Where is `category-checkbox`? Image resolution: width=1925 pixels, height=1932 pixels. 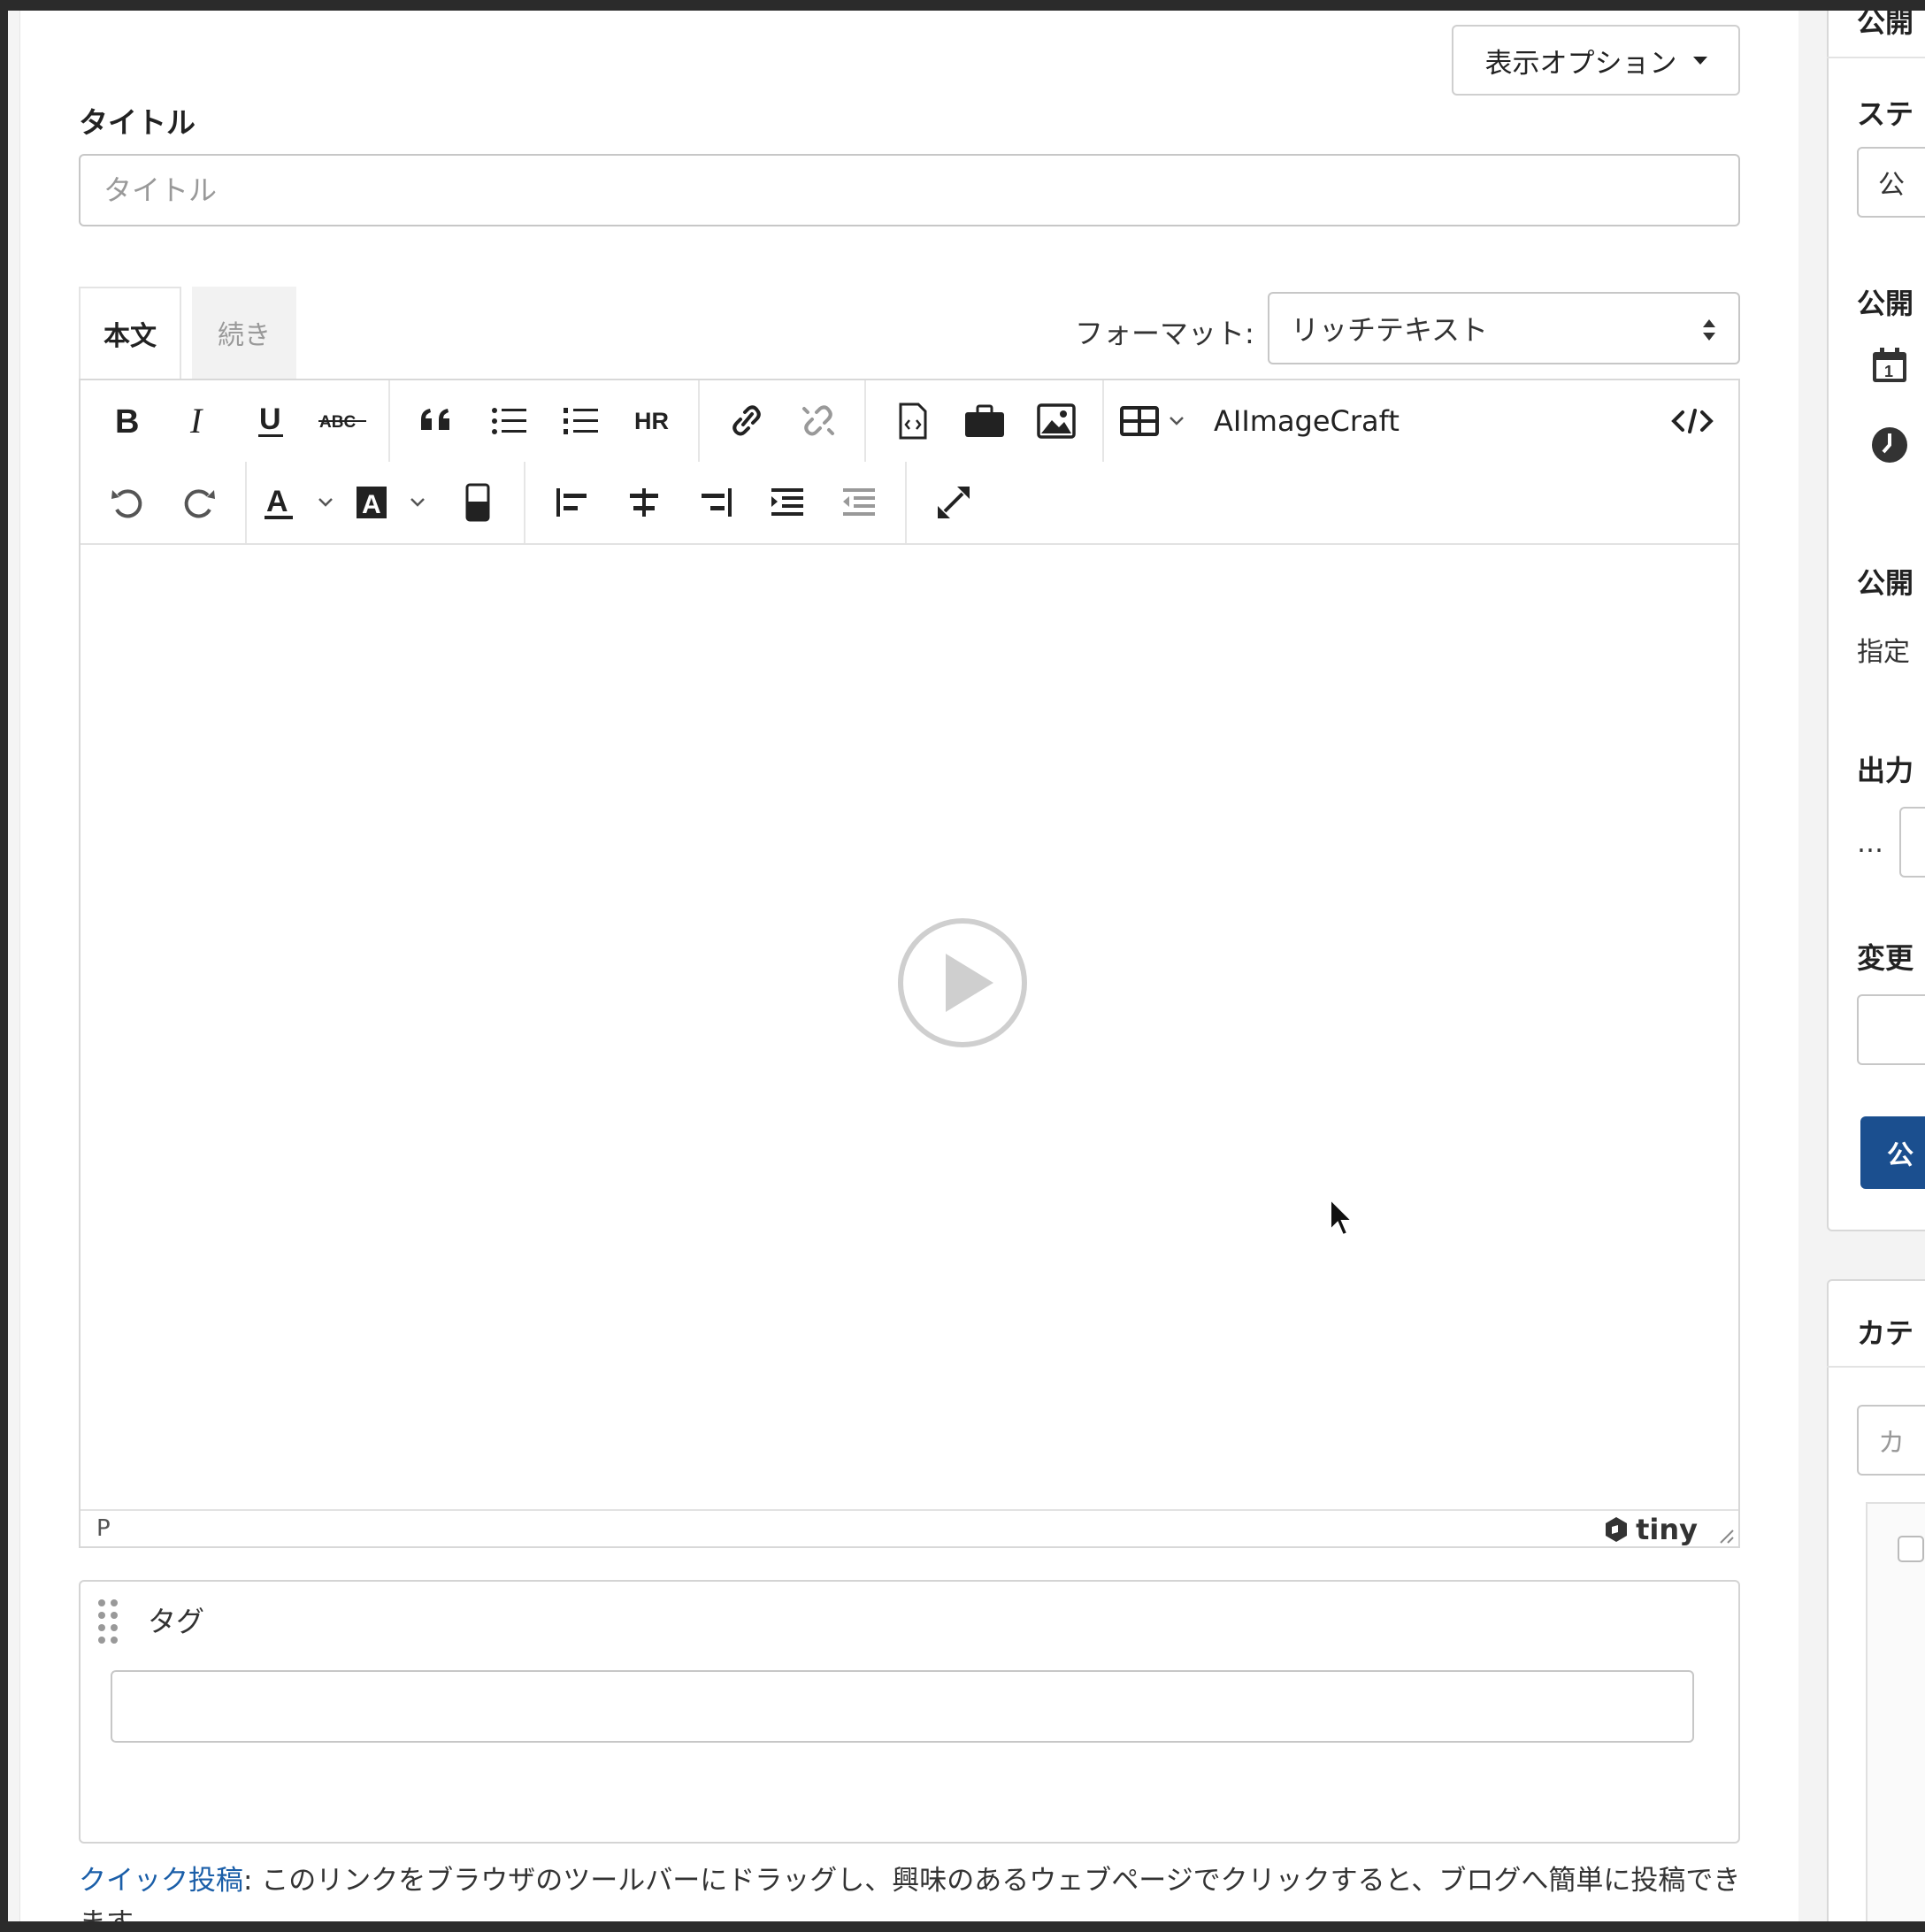 category-checkbox is located at coordinates (1911, 1549).